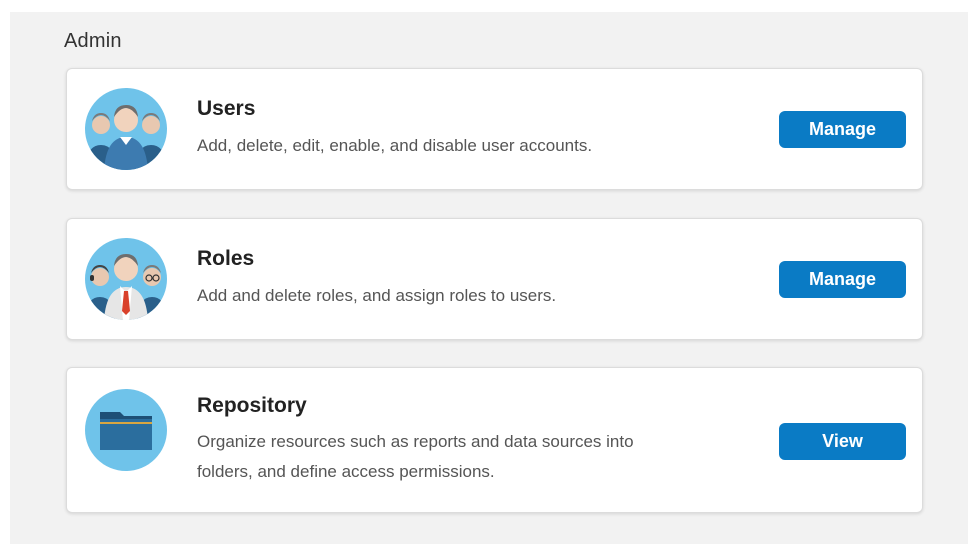  Describe the element at coordinates (252, 405) in the screenshot. I see `repository-title: Repository` at that location.